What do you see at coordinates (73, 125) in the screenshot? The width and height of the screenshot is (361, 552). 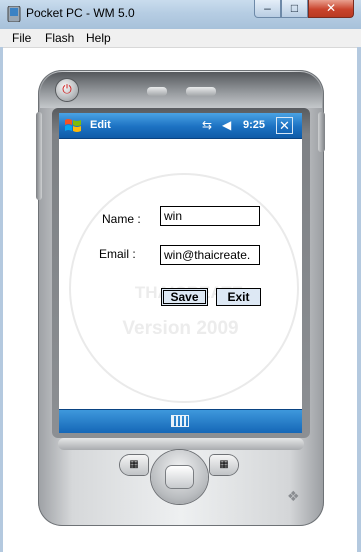 I see `start-menu-icon` at bounding box center [73, 125].